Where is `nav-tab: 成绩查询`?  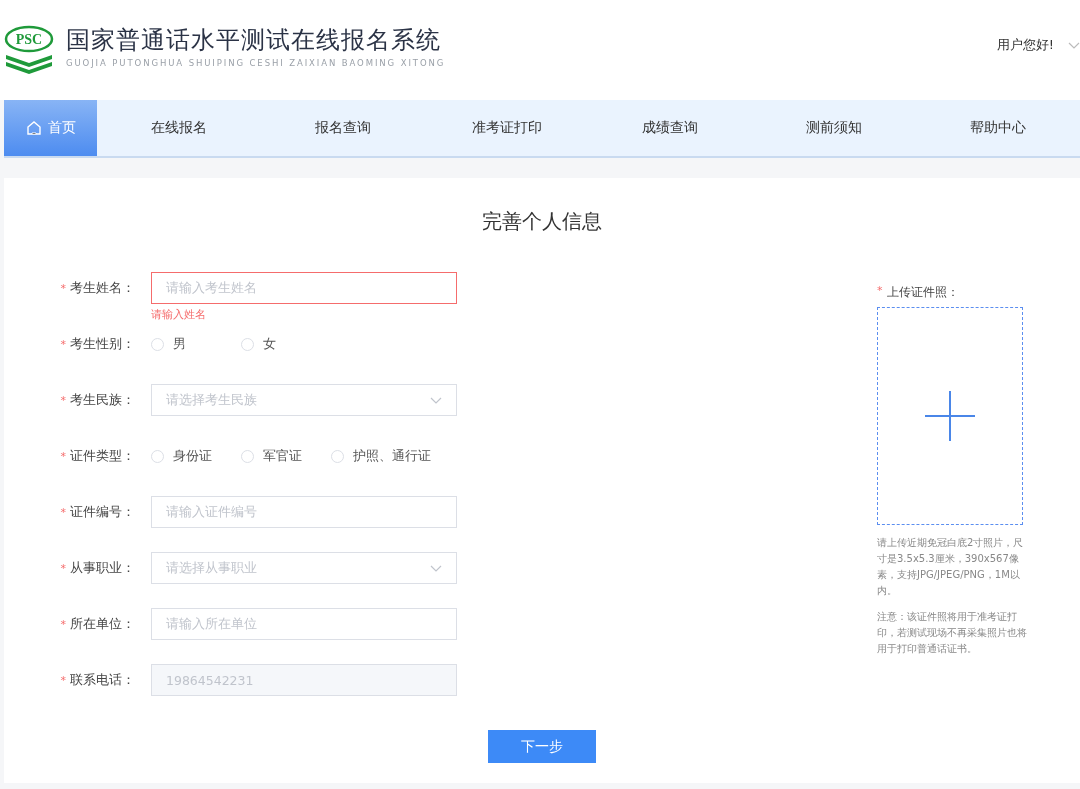 nav-tab: 成绩查询 is located at coordinates (670, 128).